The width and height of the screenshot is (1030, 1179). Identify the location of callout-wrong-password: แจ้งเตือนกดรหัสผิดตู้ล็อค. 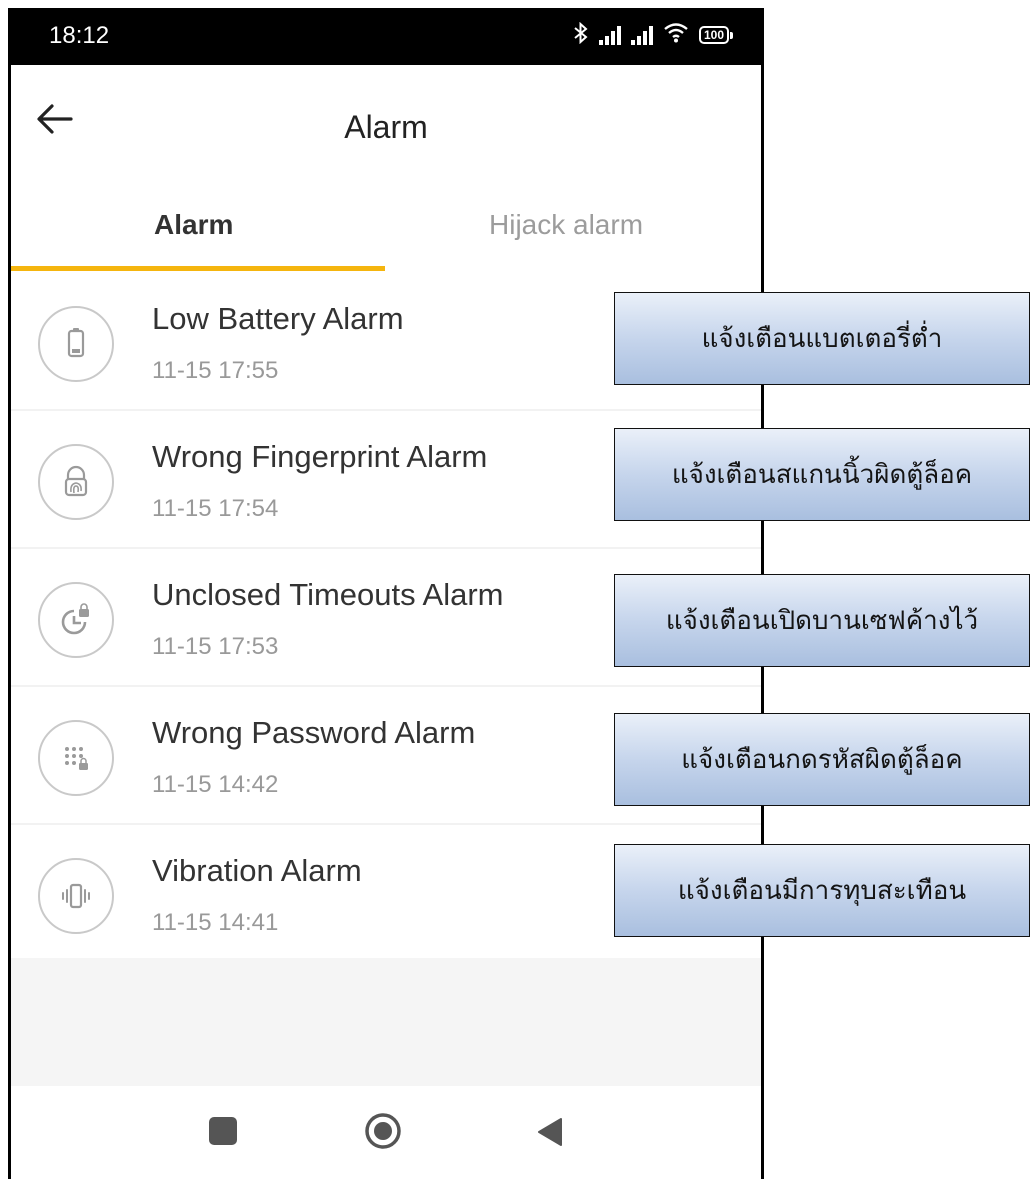
(822, 759).